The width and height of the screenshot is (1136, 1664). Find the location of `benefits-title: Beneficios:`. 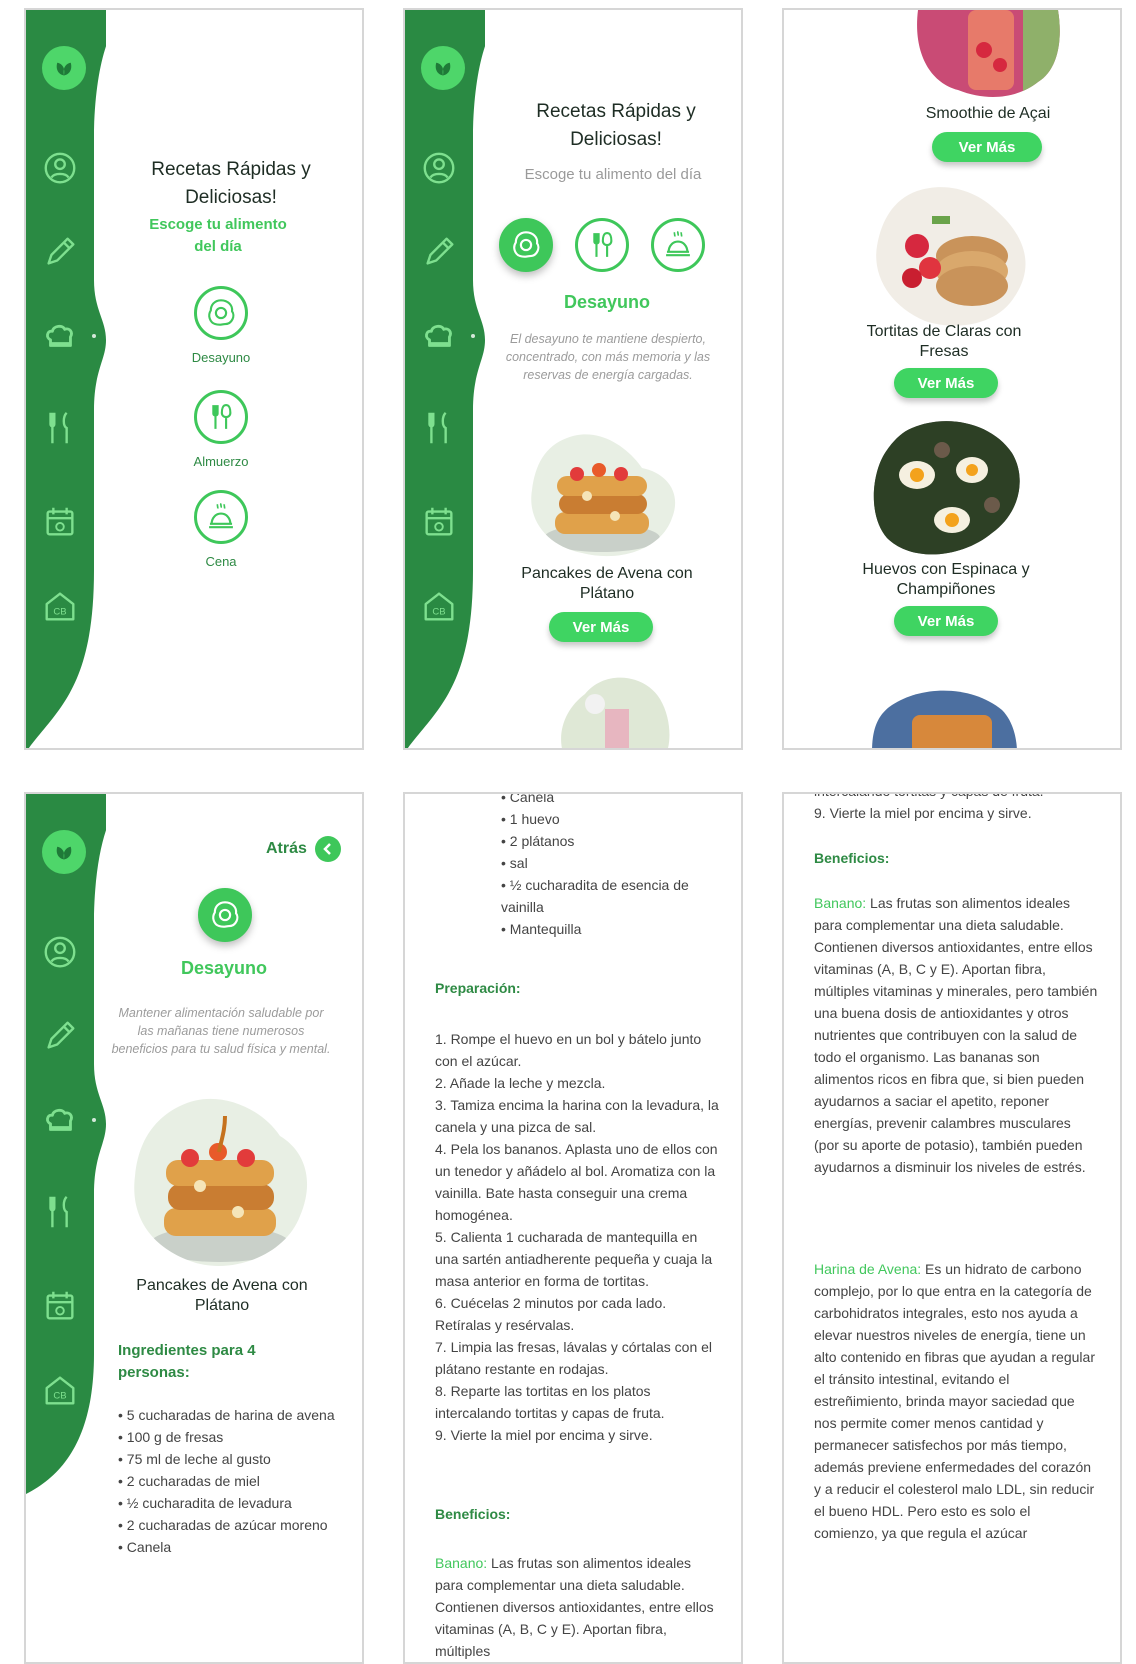

benefits-title: Beneficios: is located at coordinates (852, 858).